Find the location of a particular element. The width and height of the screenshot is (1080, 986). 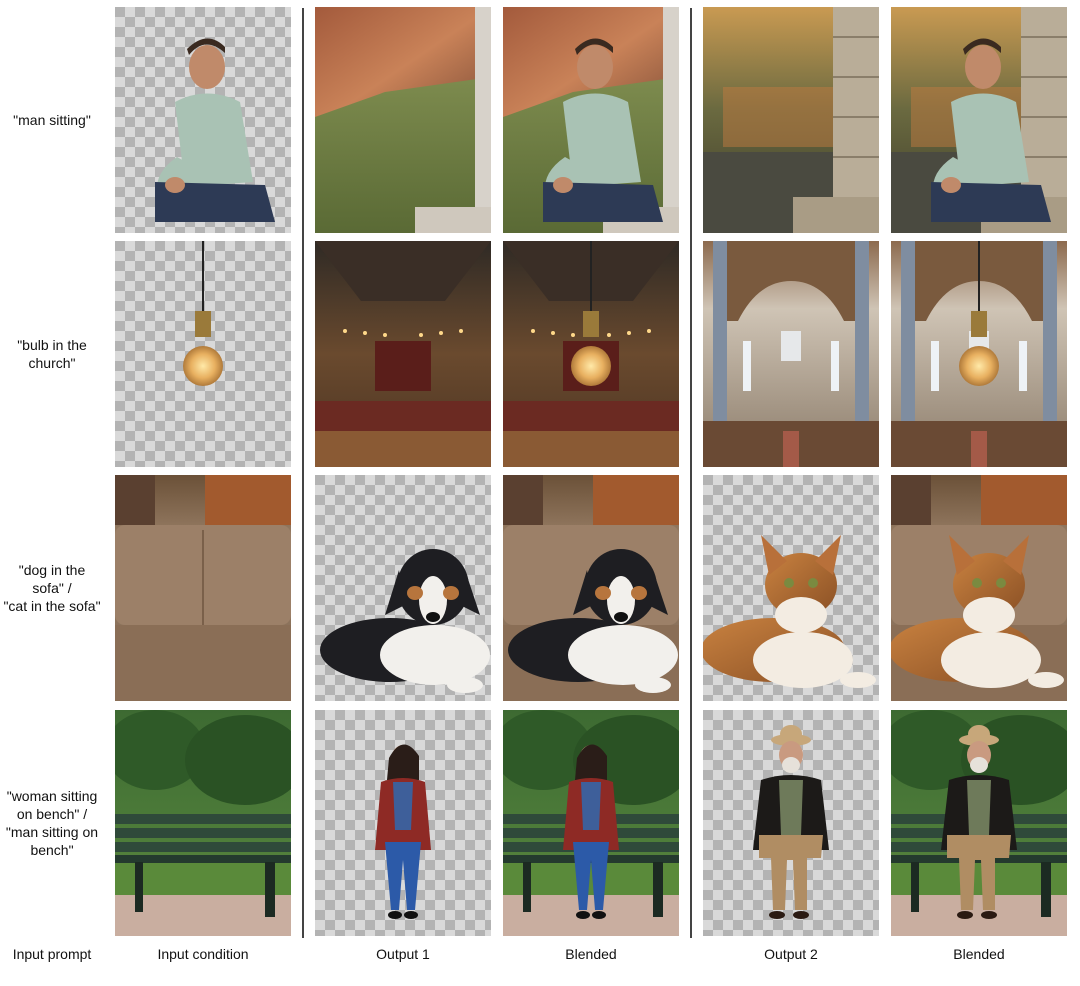

prompt-line: "dog in the is located at coordinates (52, 570).